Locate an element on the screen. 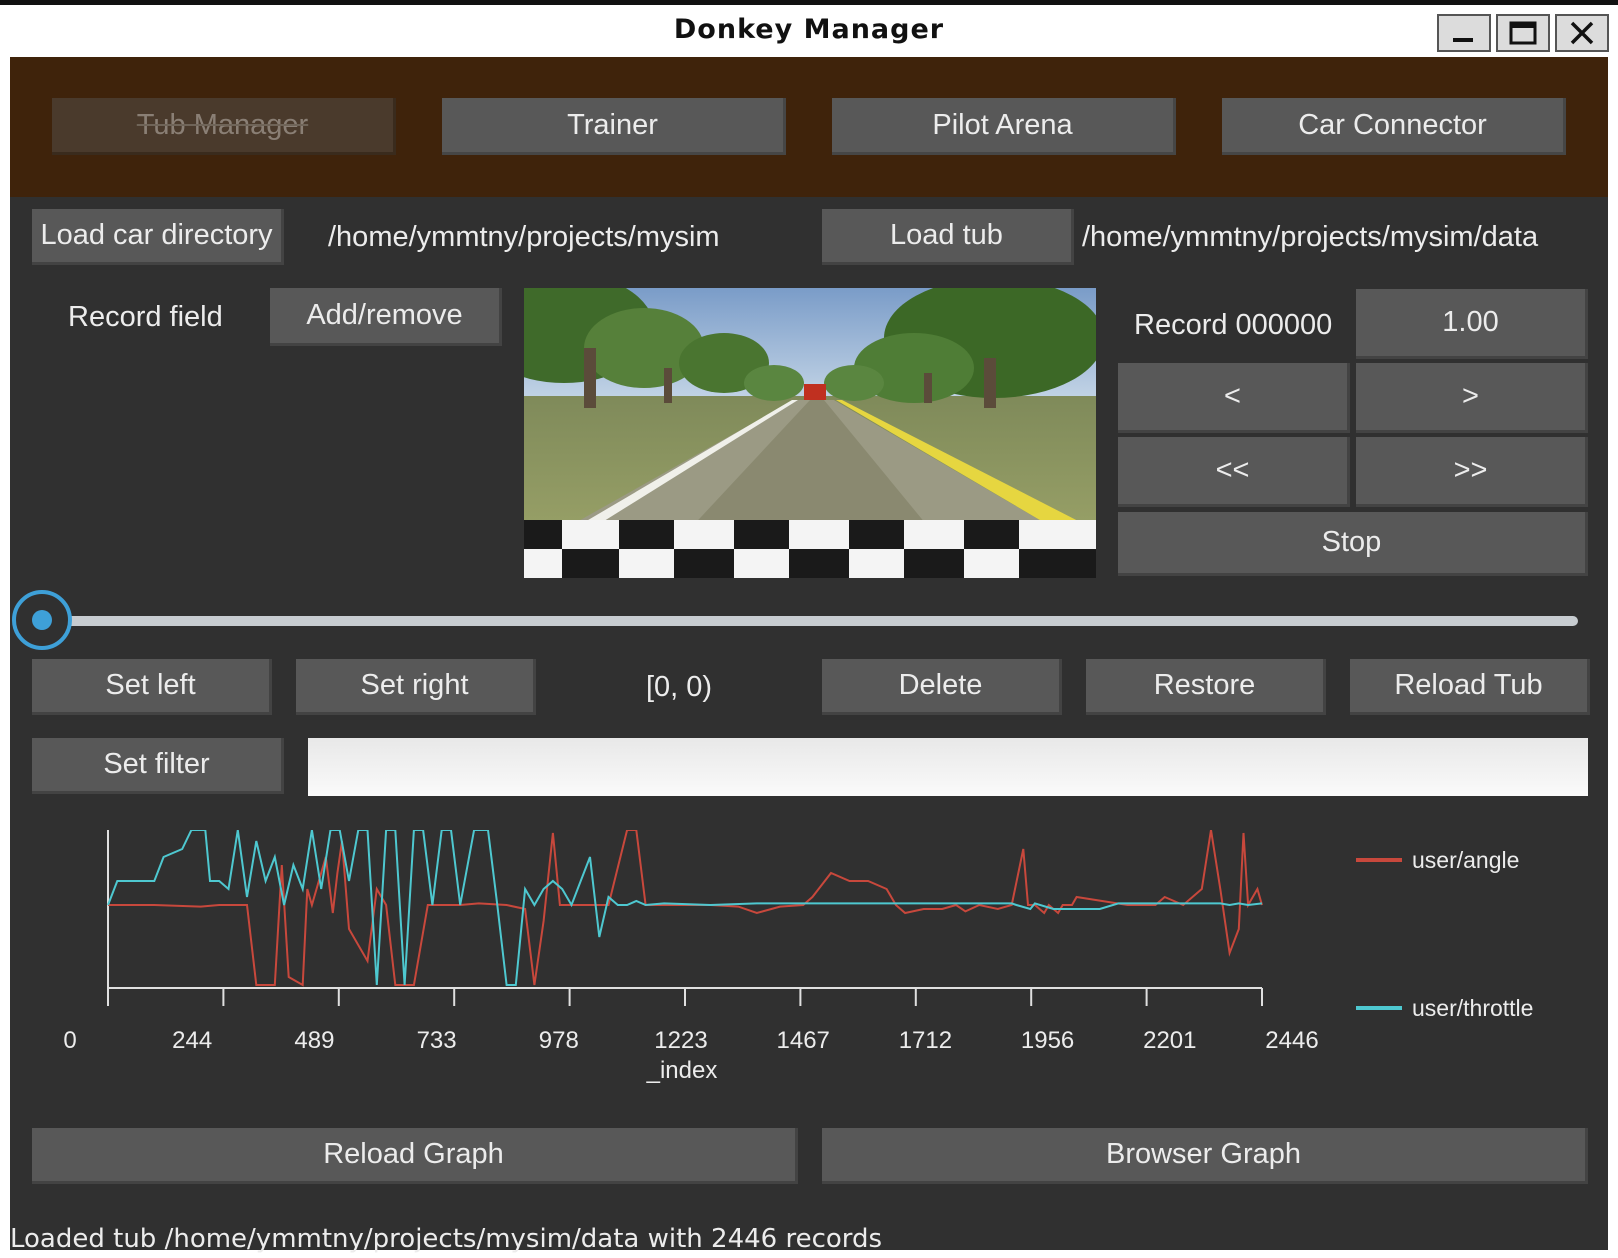 This screenshot has height=1258, width=1618. set-filter-button: Set filter is located at coordinates (158, 766).